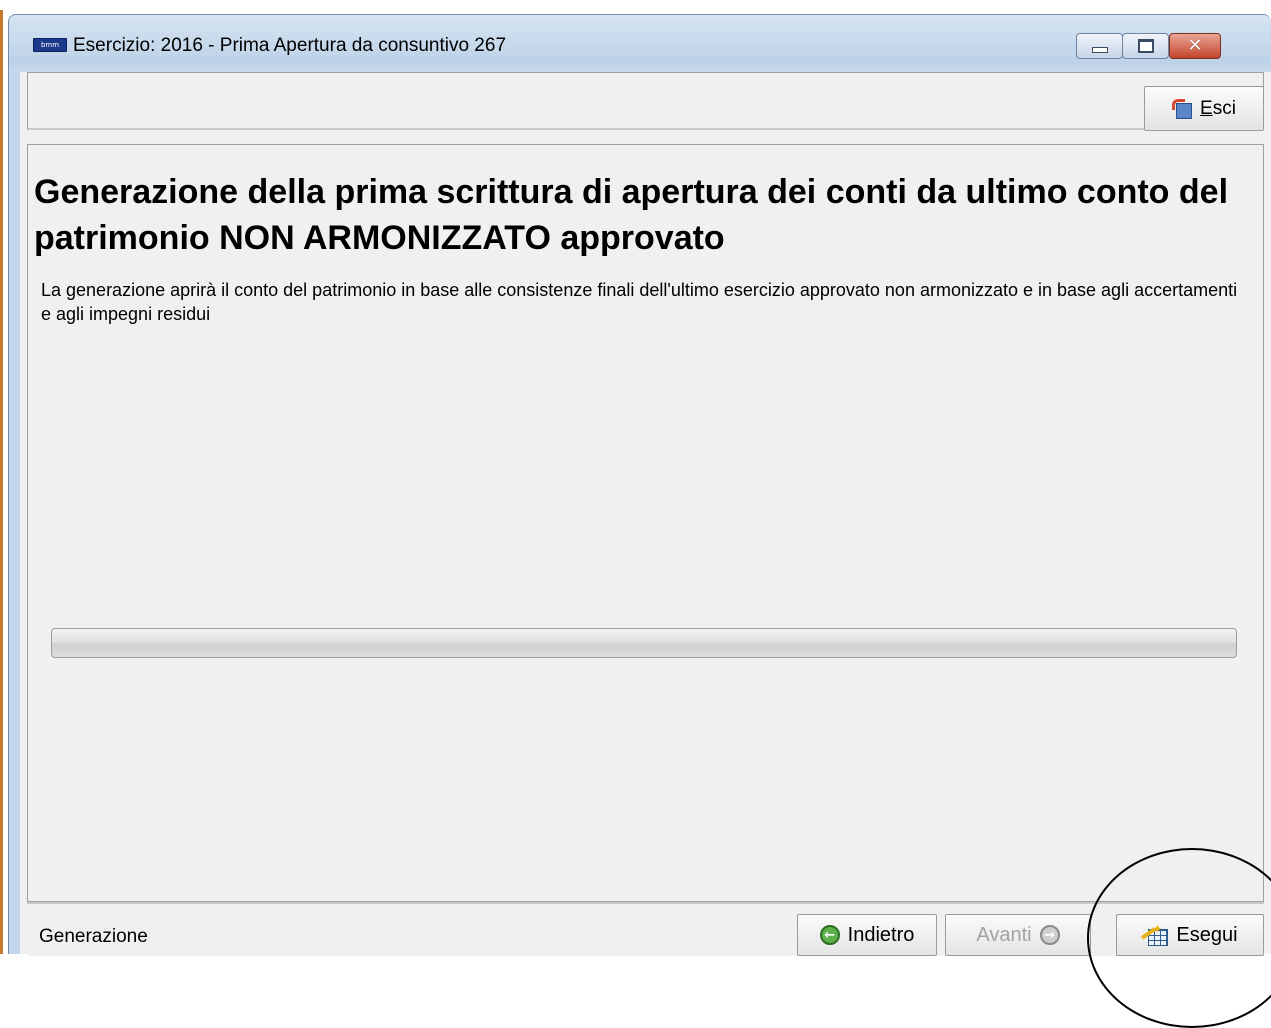 The height and width of the screenshot is (1028, 1271). What do you see at coordinates (1218, 108) in the screenshot?
I see `exit-button-label: Esci` at bounding box center [1218, 108].